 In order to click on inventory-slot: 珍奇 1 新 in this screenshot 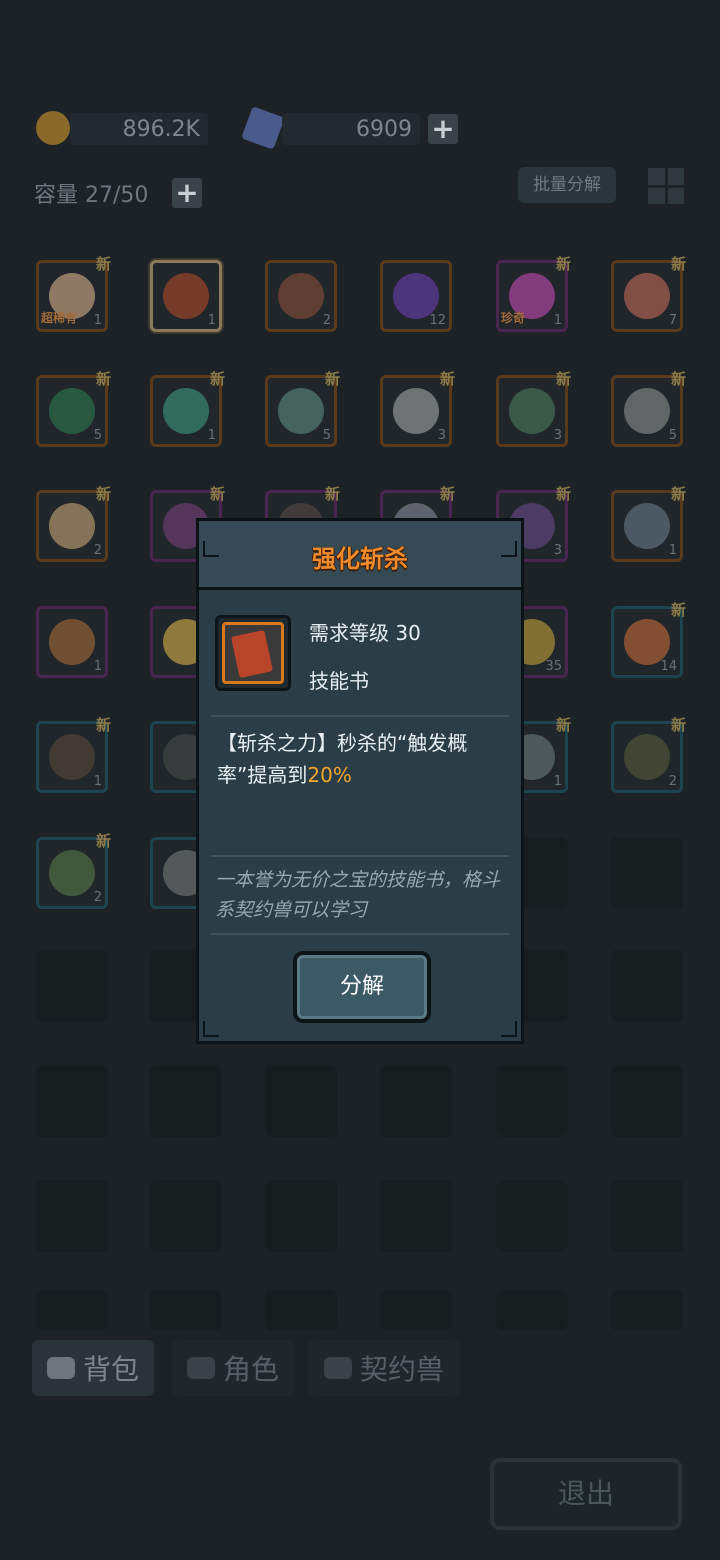, I will do `click(533, 293)`.